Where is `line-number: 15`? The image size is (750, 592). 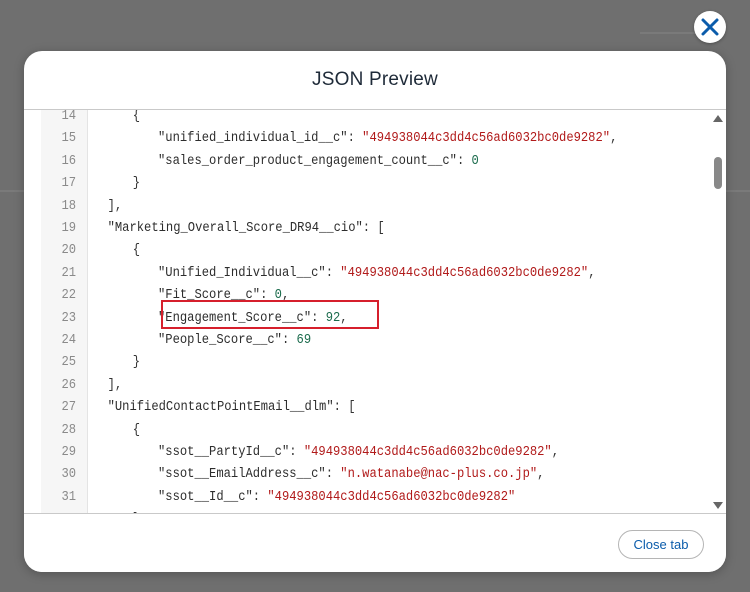
line-number: 15 is located at coordinates (69, 139).